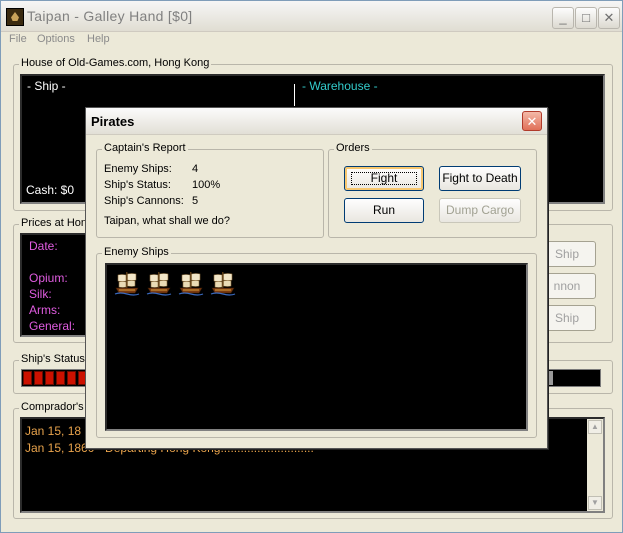 The height and width of the screenshot is (533, 623). Describe the element at coordinates (532, 121) in the screenshot. I see `dialog-close-button: ✕` at that location.